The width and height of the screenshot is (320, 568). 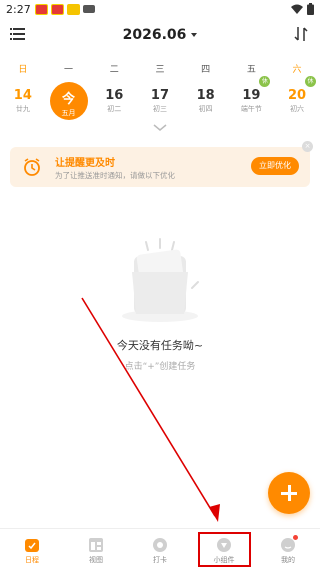 I want to click on month-selector: 2026.06, so click(x=160, y=35).